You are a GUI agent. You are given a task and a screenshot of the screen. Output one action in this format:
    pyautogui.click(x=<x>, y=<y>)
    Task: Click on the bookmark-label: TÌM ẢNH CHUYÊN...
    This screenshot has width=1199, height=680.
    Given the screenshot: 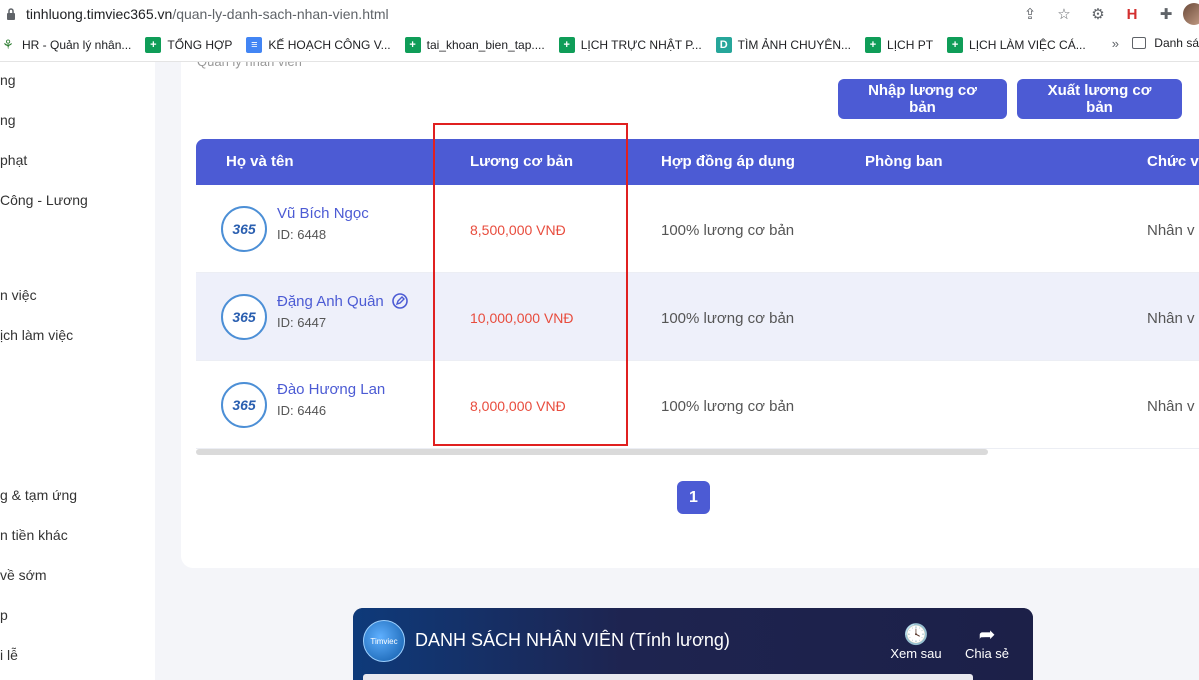 What is the action you would take?
    pyautogui.click(x=794, y=44)
    